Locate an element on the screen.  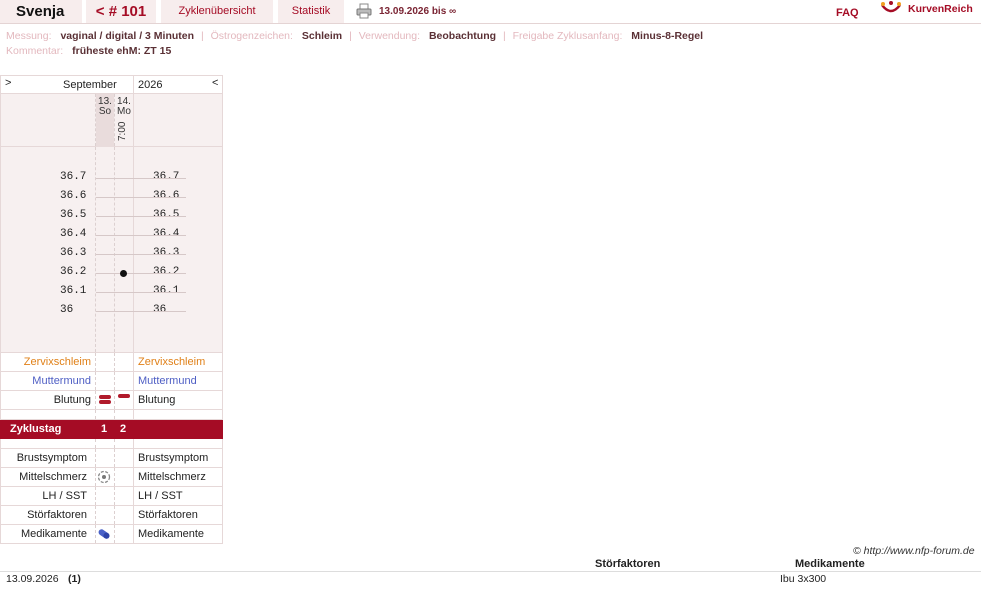
mittelschmerz-icon is located at coordinates (104, 477).